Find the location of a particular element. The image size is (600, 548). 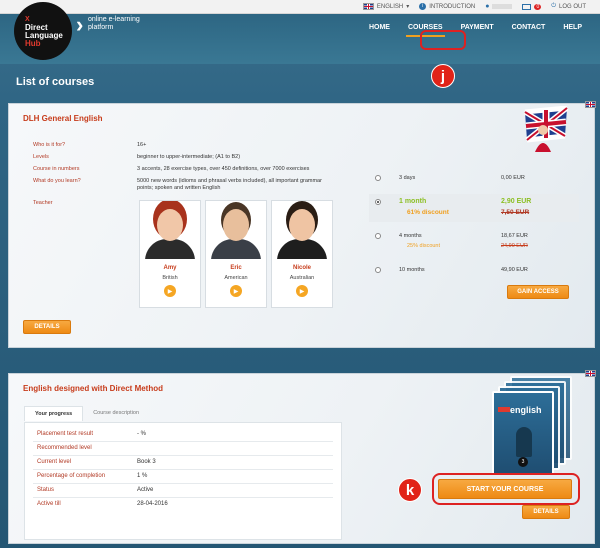

plan-old-price: 24,90 EUR is located at coordinates (514, 246).